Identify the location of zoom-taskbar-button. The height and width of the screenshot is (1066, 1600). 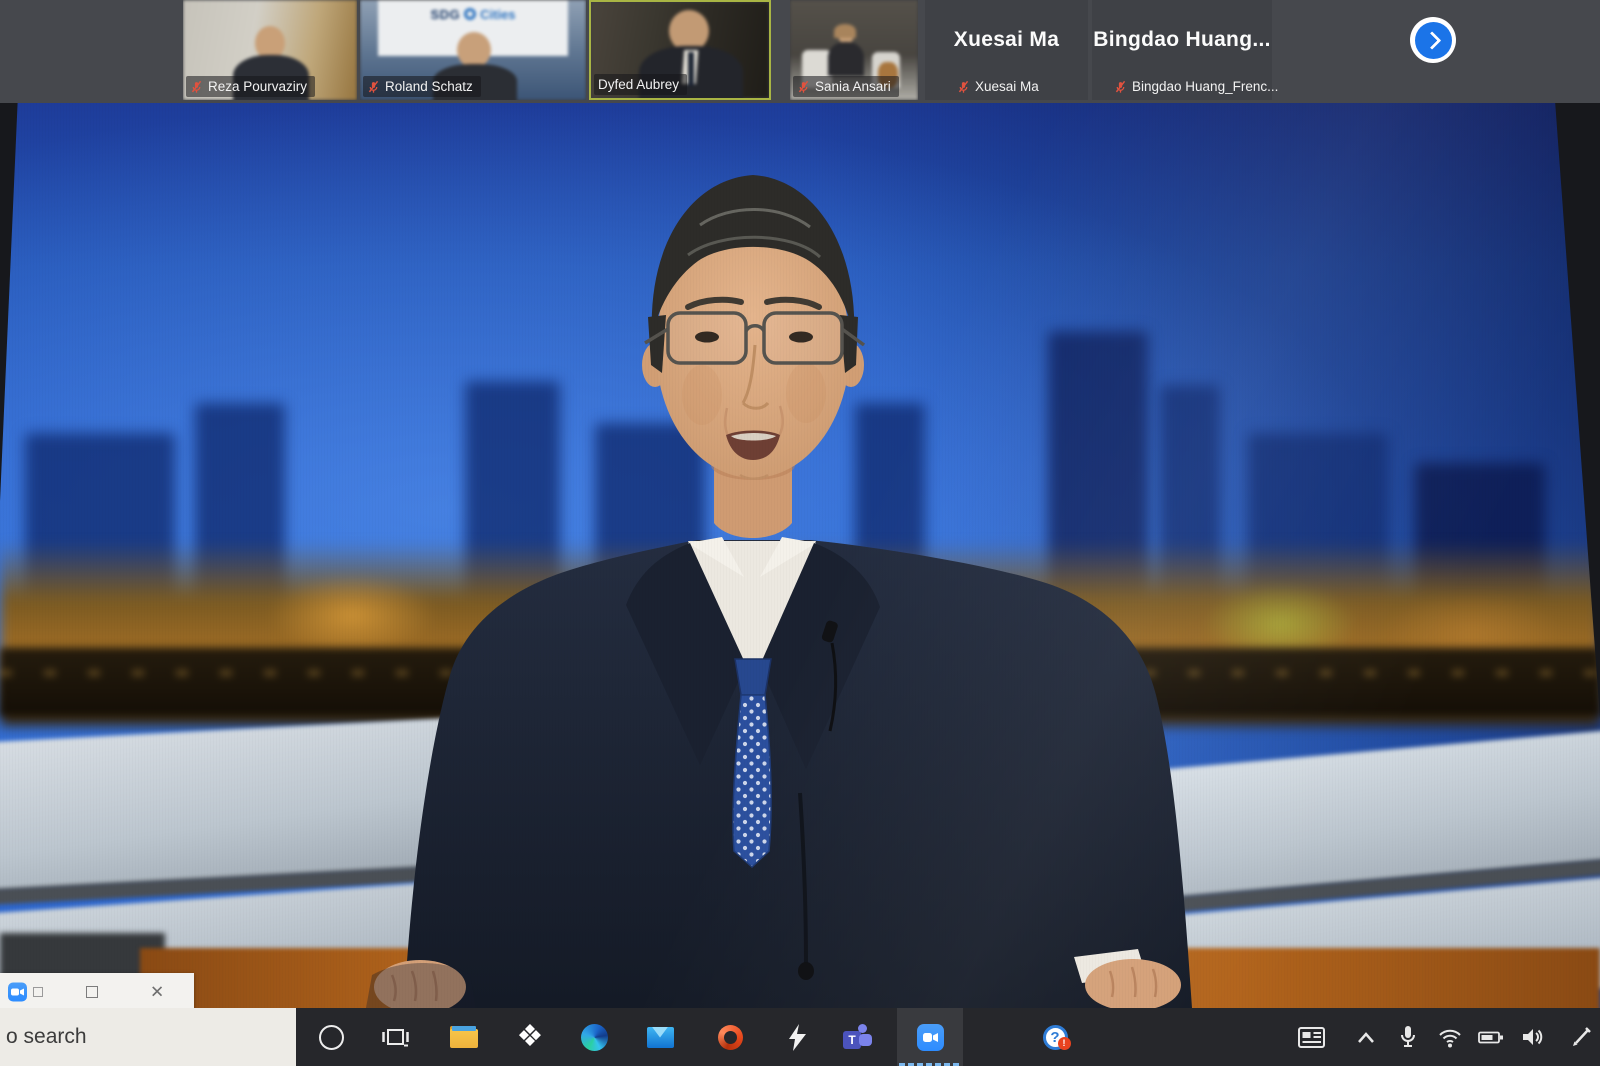
(930, 1037).